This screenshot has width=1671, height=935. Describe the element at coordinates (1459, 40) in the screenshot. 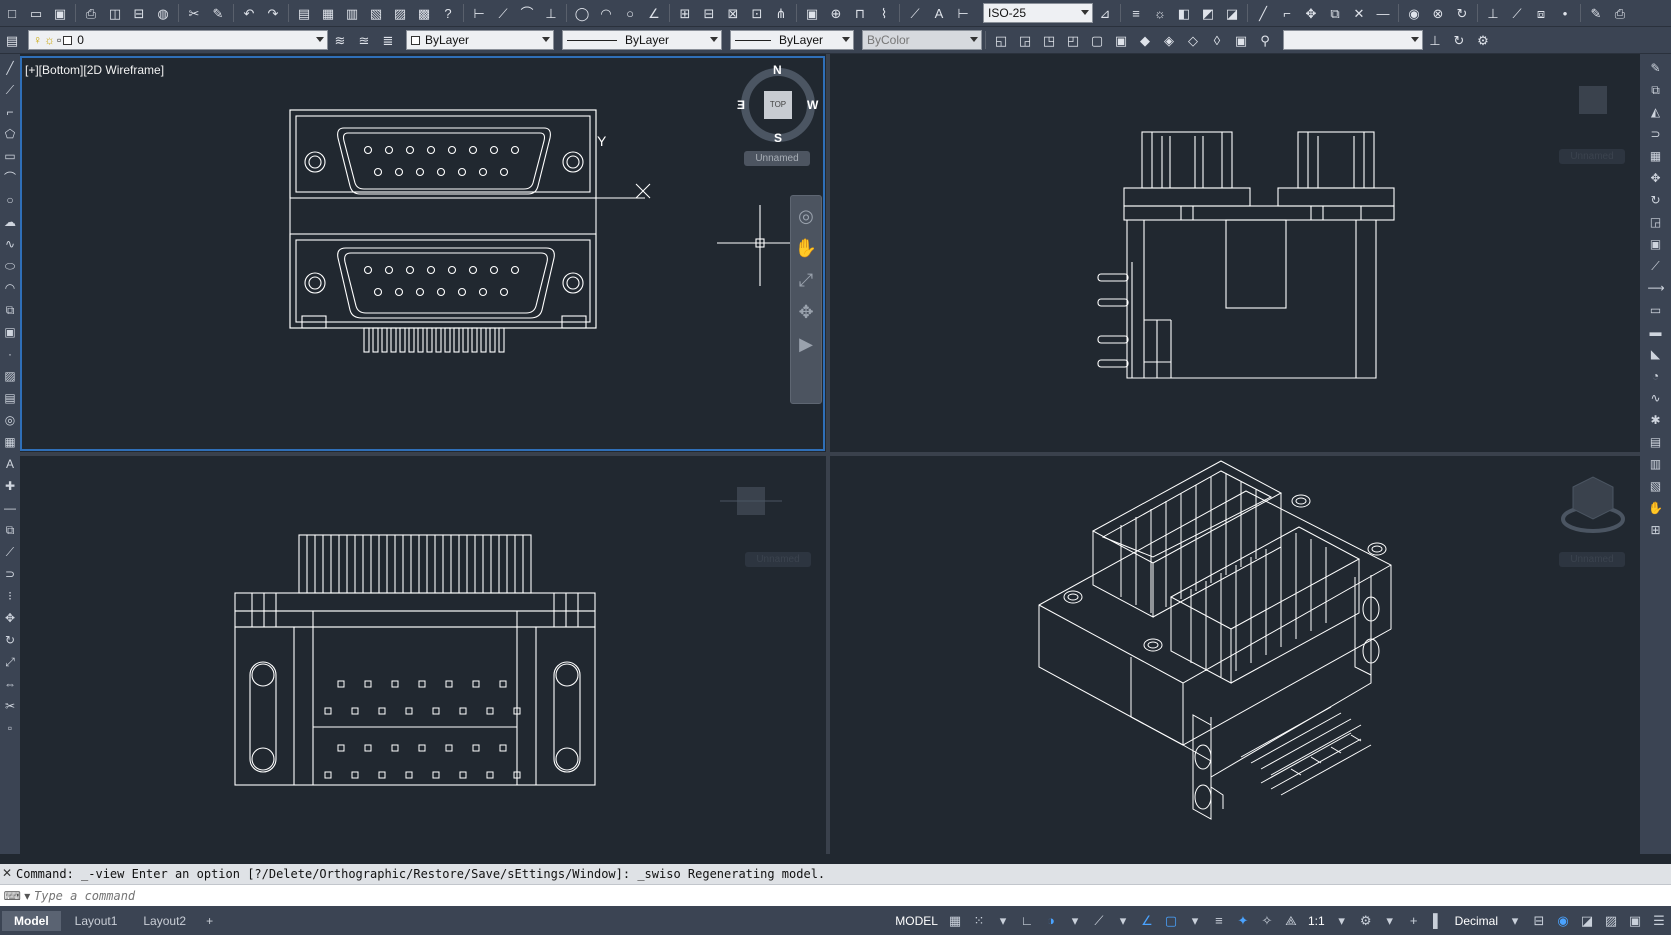

I see `orbit-icon: ↻` at that location.